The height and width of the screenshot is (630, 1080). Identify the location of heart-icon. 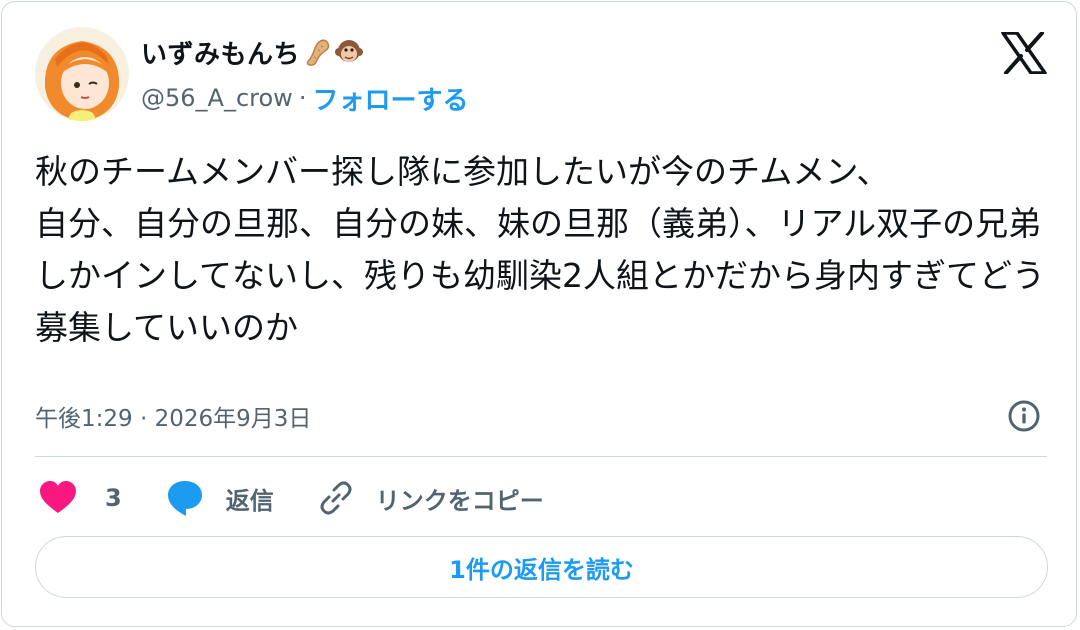
(58, 497).